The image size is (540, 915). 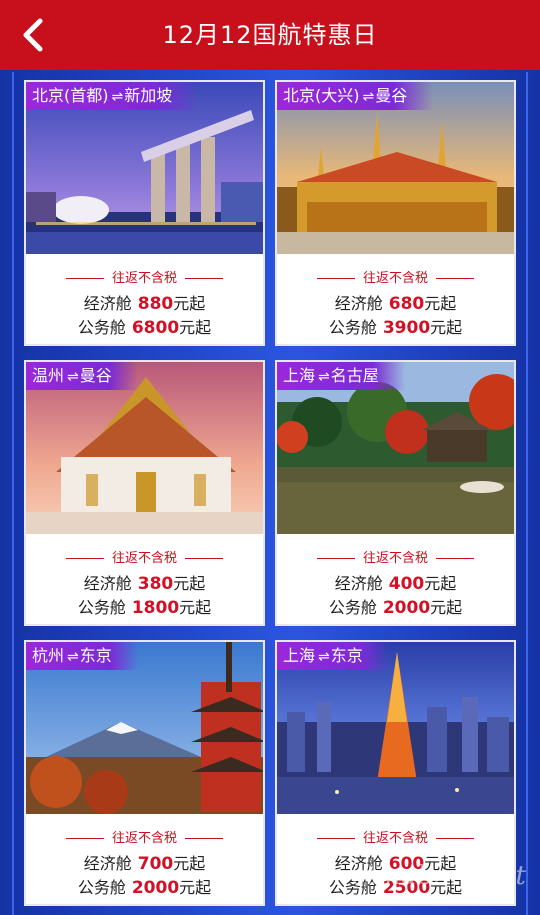 What do you see at coordinates (155, 304) in the screenshot?
I see `economy-price: 880` at bounding box center [155, 304].